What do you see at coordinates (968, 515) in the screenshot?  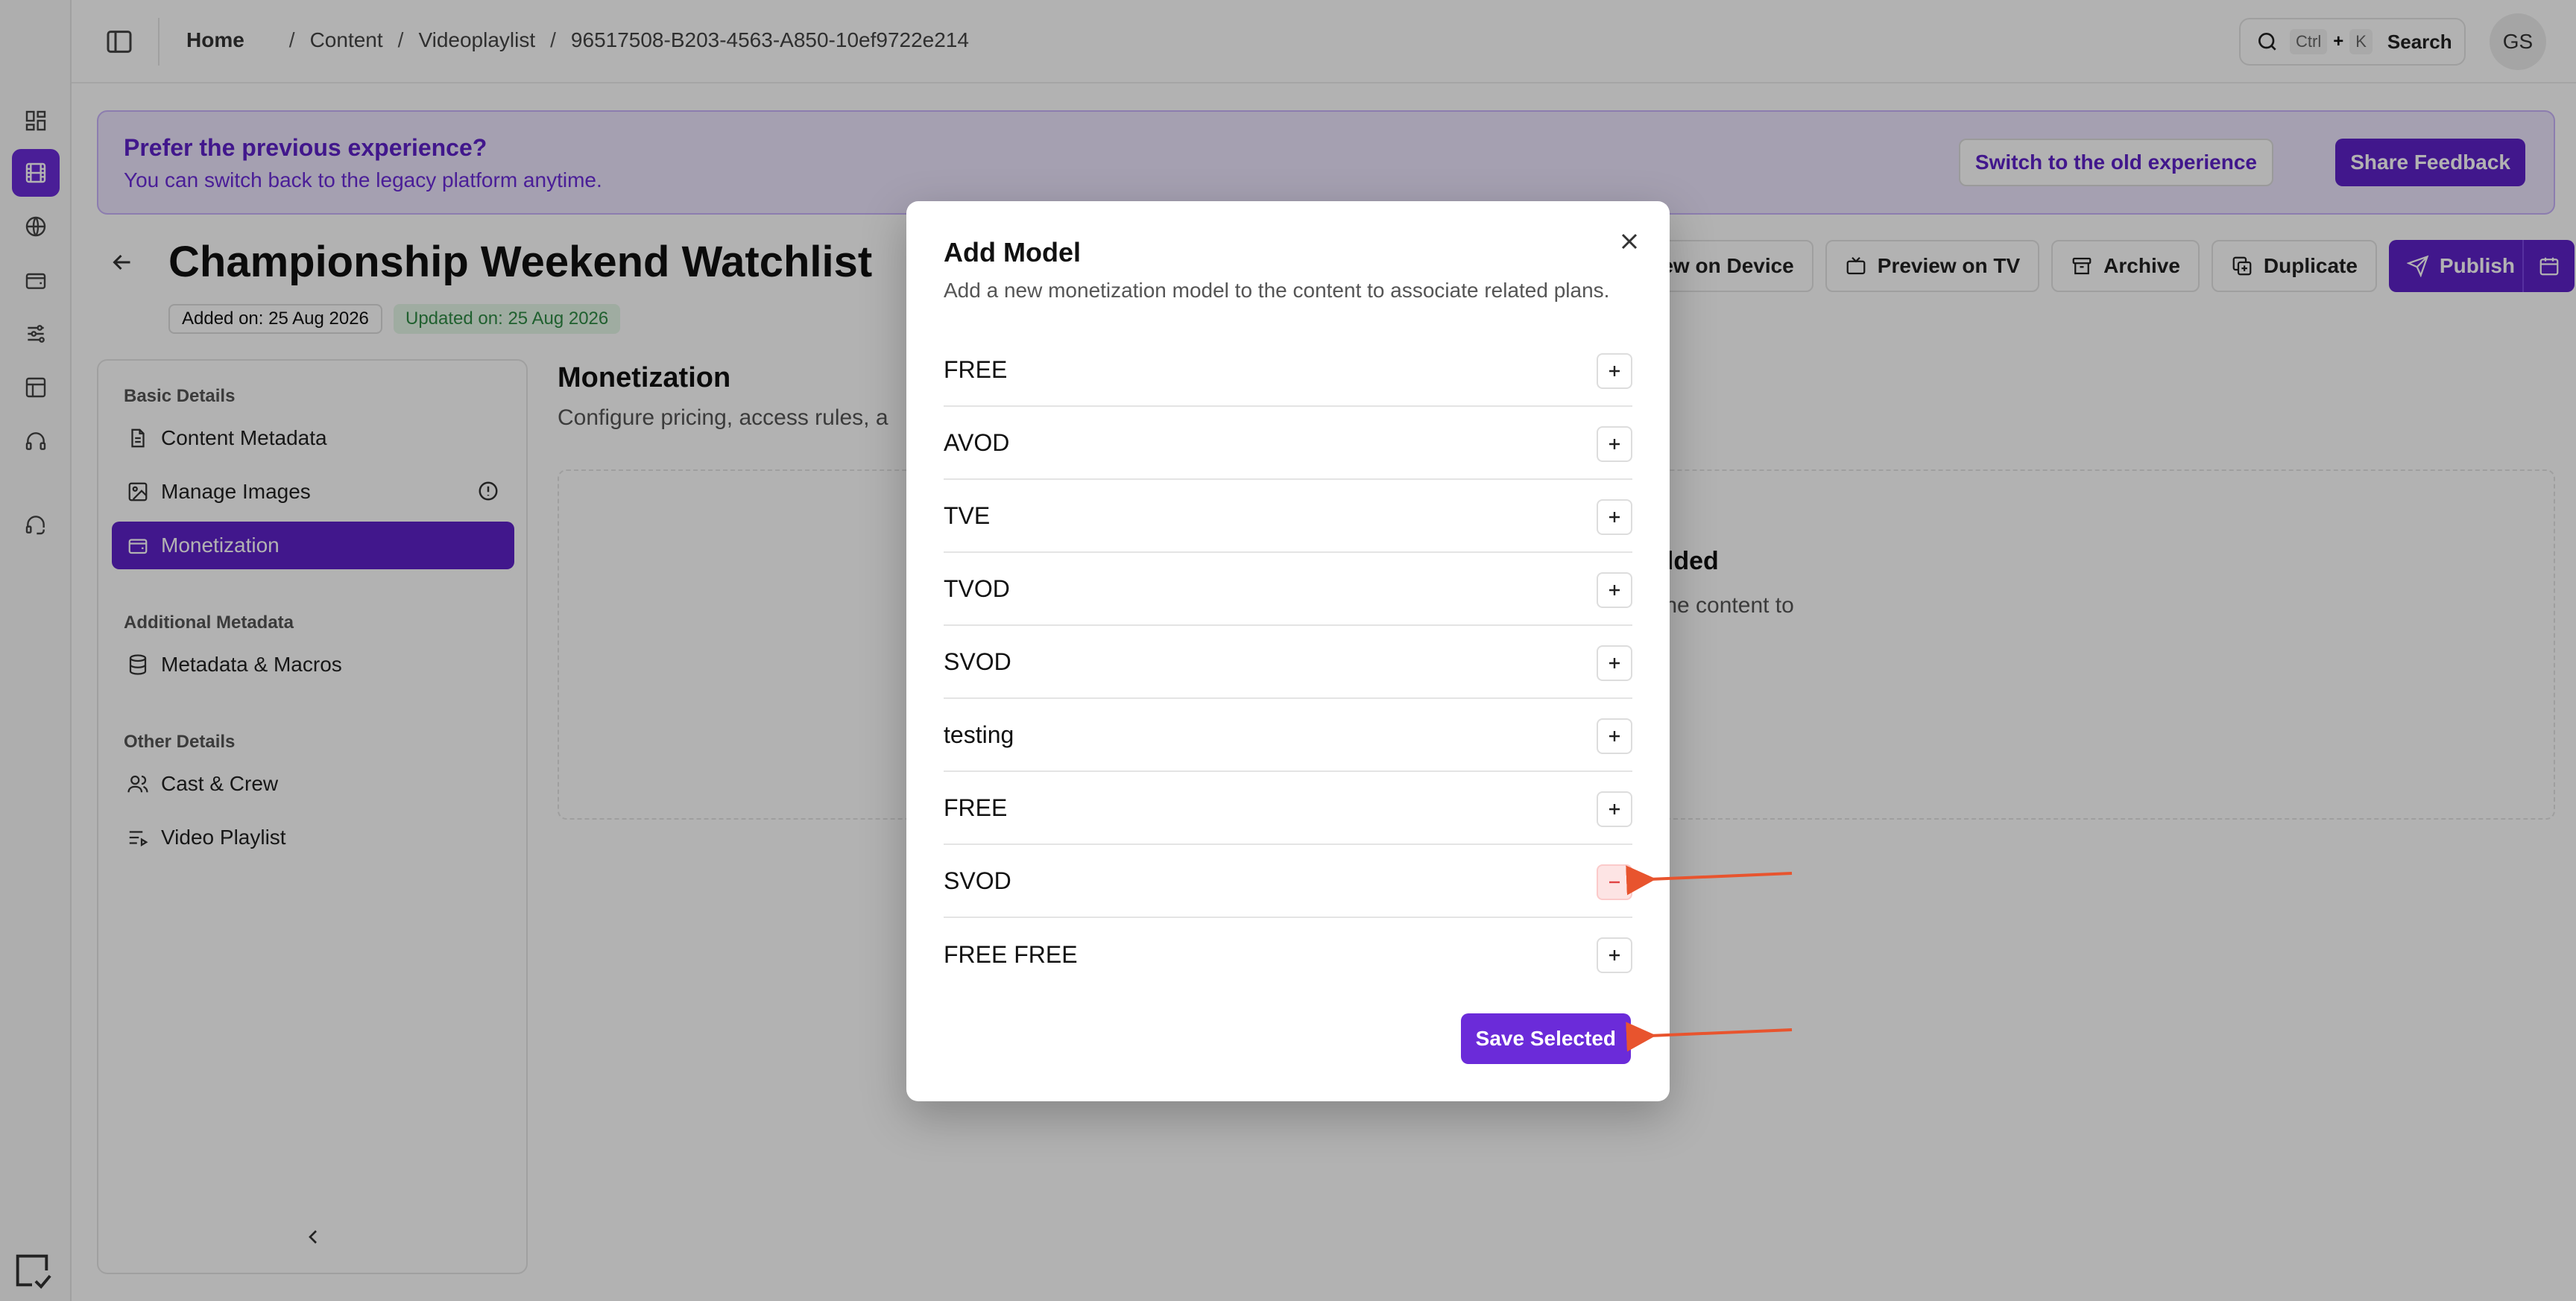 I see `model-label: TVE` at bounding box center [968, 515].